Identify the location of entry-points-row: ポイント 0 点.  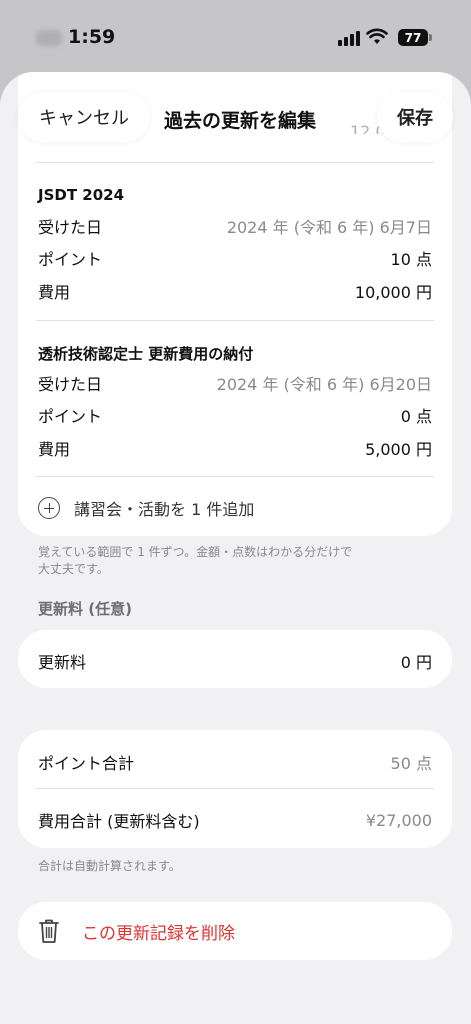
(235, 415).